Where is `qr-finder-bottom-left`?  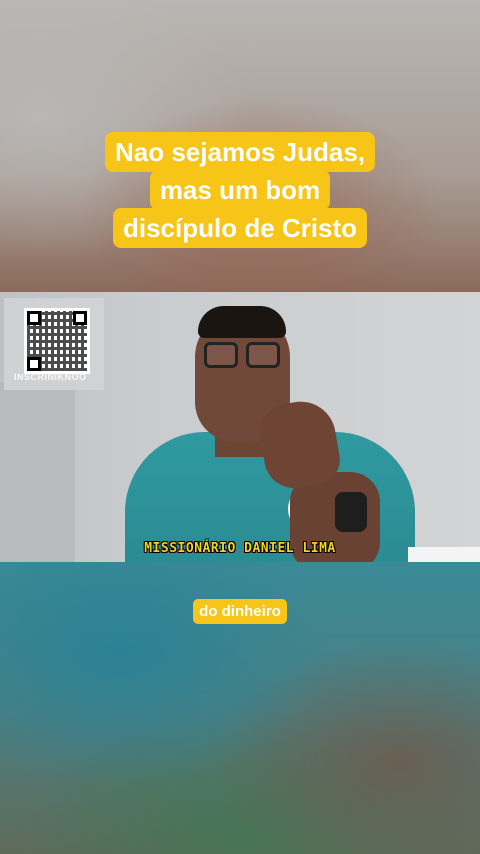 qr-finder-bottom-left is located at coordinates (34, 364).